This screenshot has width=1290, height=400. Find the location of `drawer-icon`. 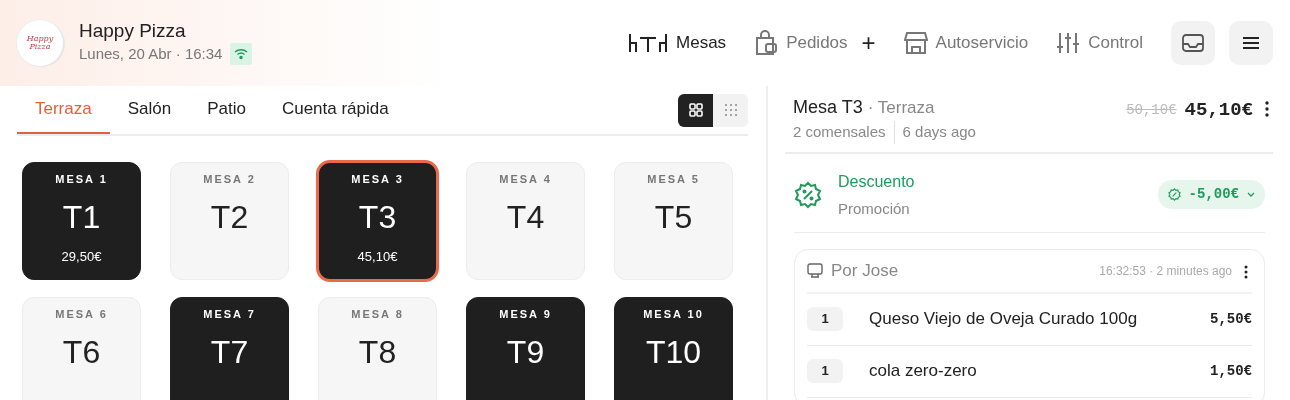

drawer-icon is located at coordinates (1193, 43).